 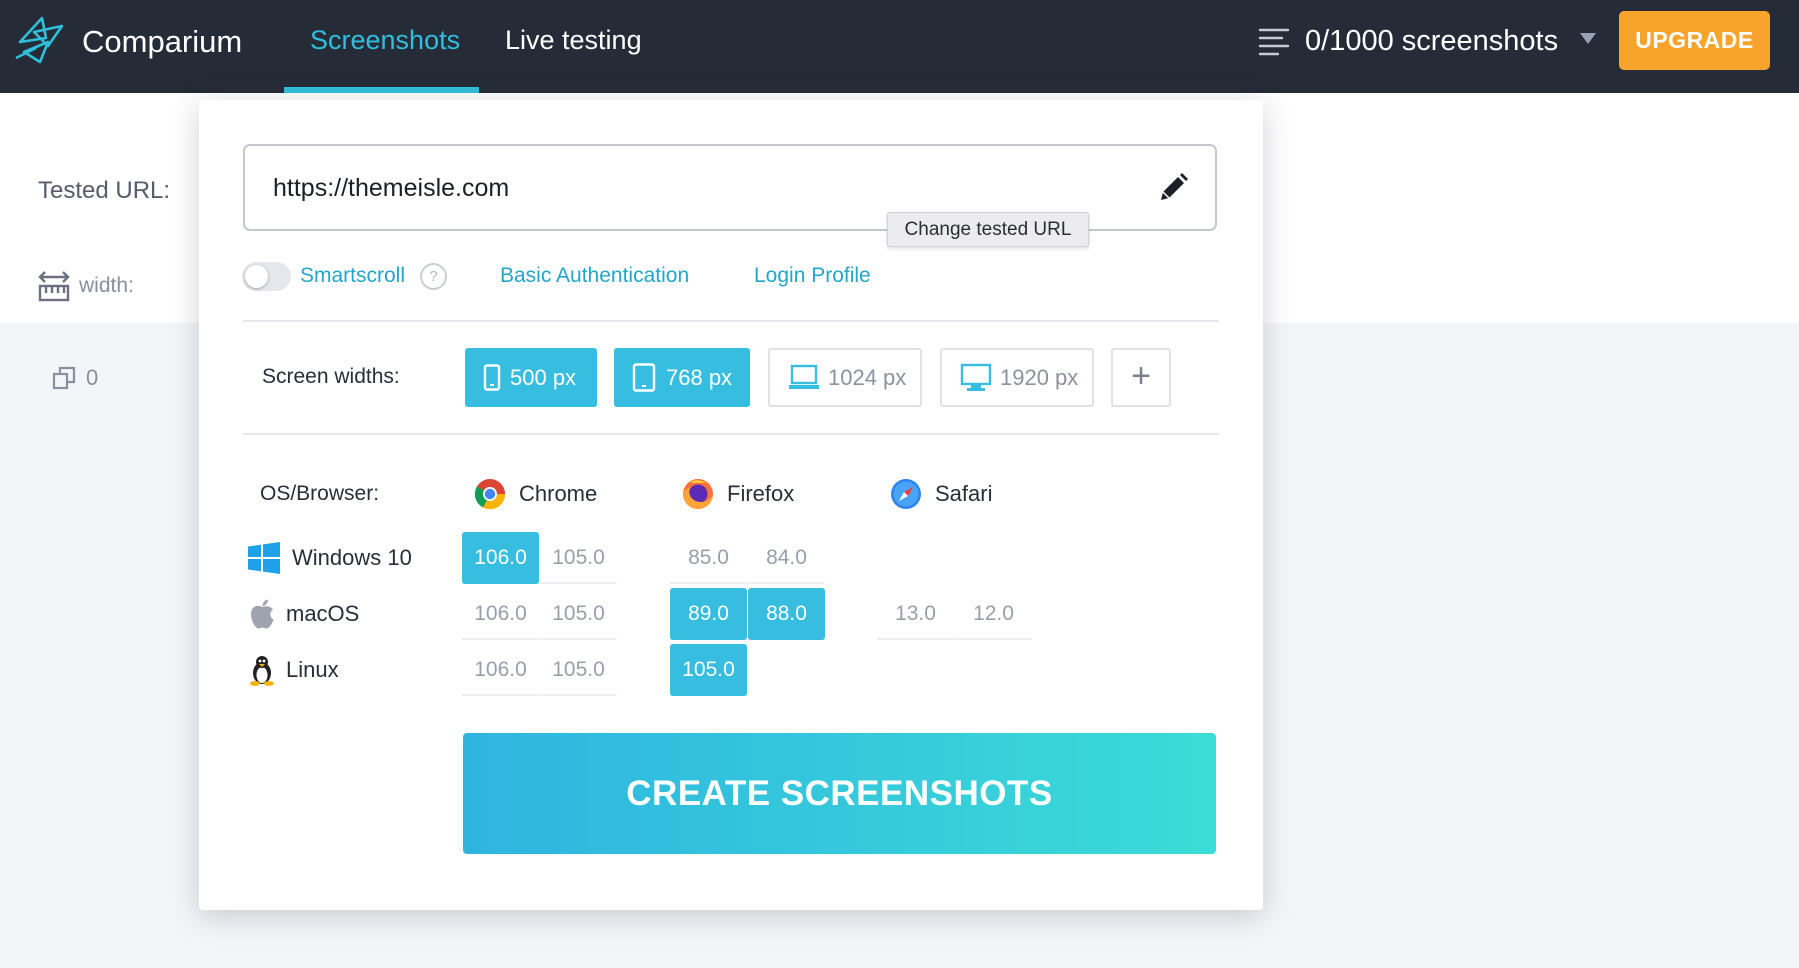 I want to click on basic-authentication-link: Basic Authentication, so click(x=594, y=276).